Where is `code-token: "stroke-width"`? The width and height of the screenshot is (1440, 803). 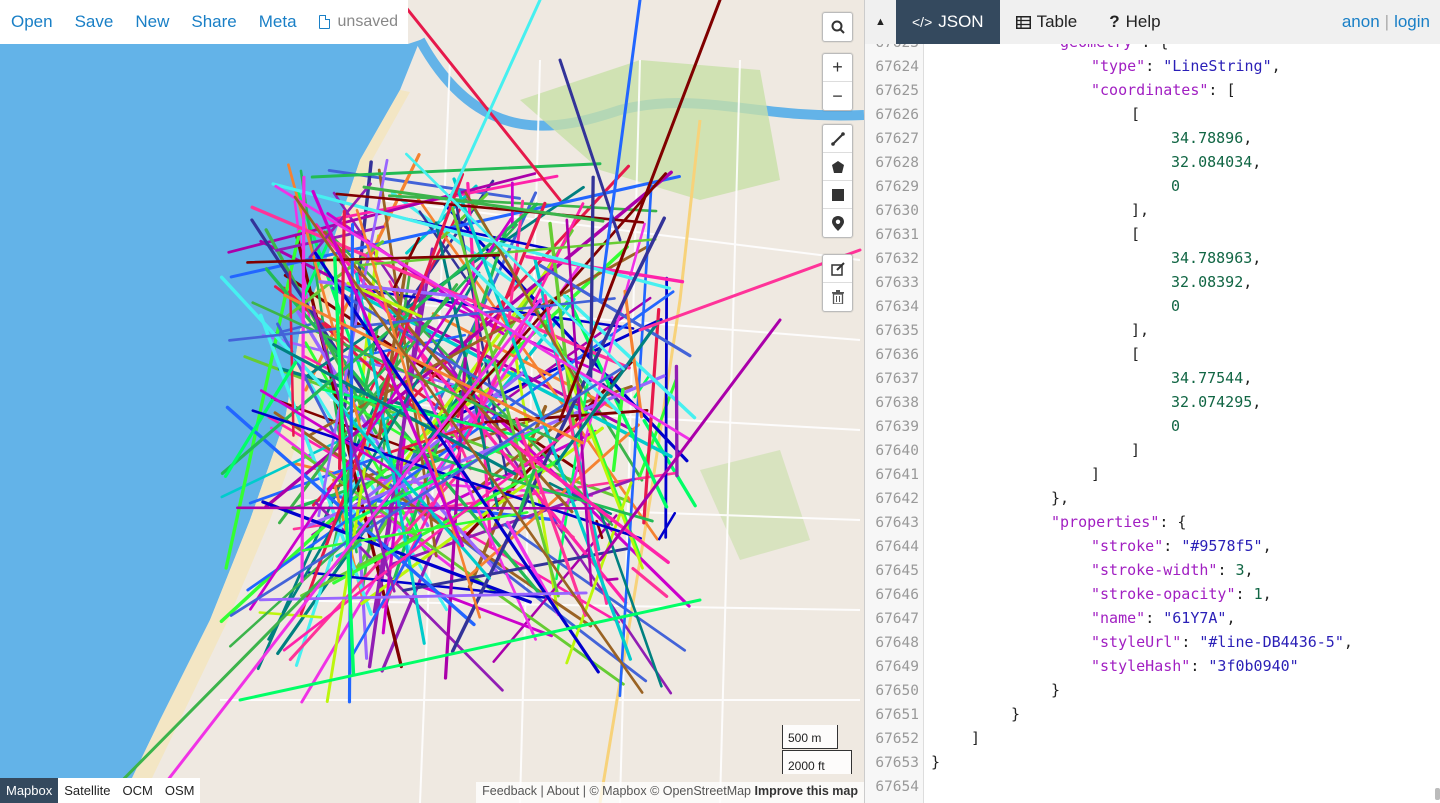
code-token: "stroke-width" is located at coordinates (1154, 570).